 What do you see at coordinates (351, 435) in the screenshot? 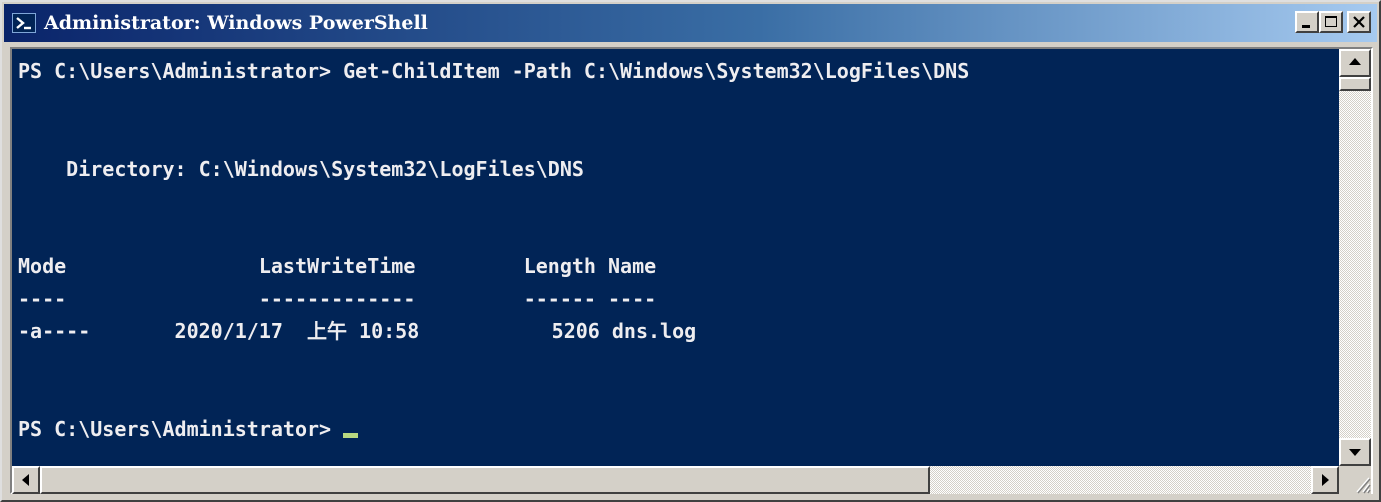
I see `text-cursor` at bounding box center [351, 435].